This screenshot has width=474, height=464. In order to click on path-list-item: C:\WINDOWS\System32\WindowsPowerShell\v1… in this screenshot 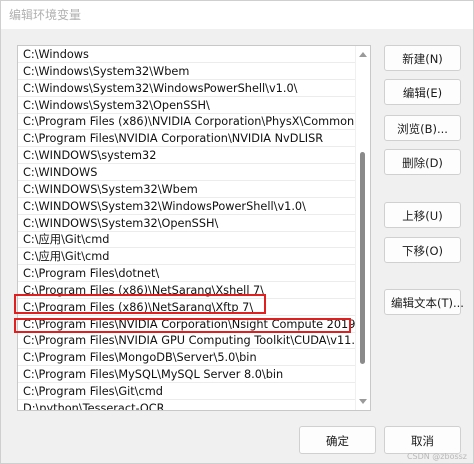, I will do `click(187, 207)`.